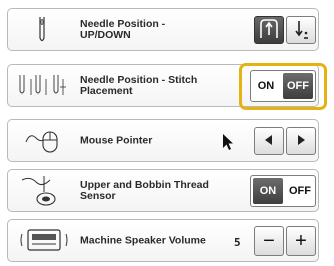  I want to click on volume-minus-button: −, so click(269, 241).